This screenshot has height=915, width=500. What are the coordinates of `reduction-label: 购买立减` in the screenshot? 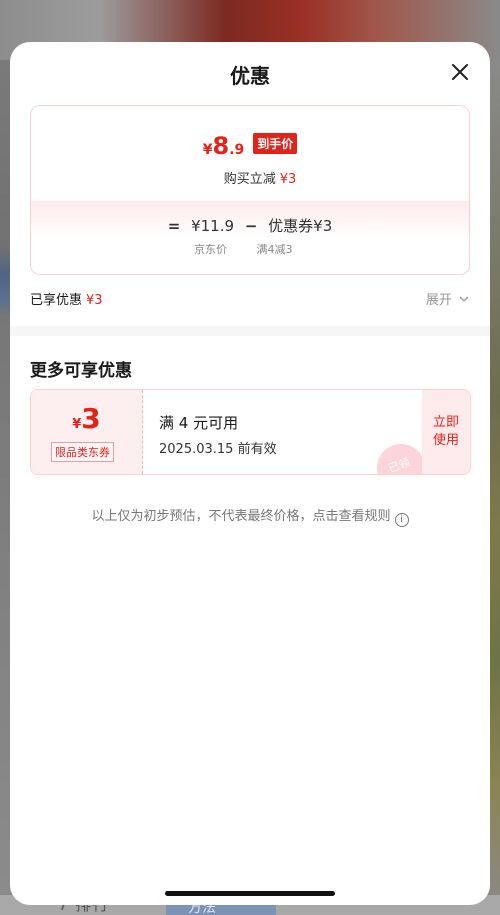 It's located at (249, 179).